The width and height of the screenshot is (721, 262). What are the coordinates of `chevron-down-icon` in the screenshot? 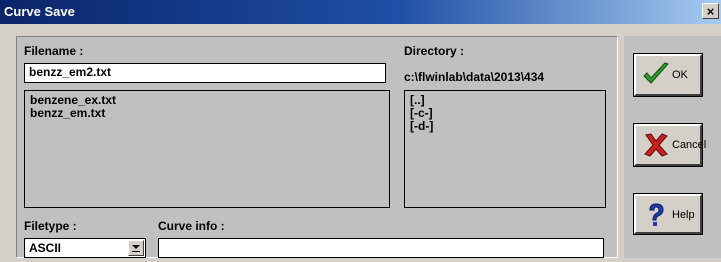 It's located at (136, 248).